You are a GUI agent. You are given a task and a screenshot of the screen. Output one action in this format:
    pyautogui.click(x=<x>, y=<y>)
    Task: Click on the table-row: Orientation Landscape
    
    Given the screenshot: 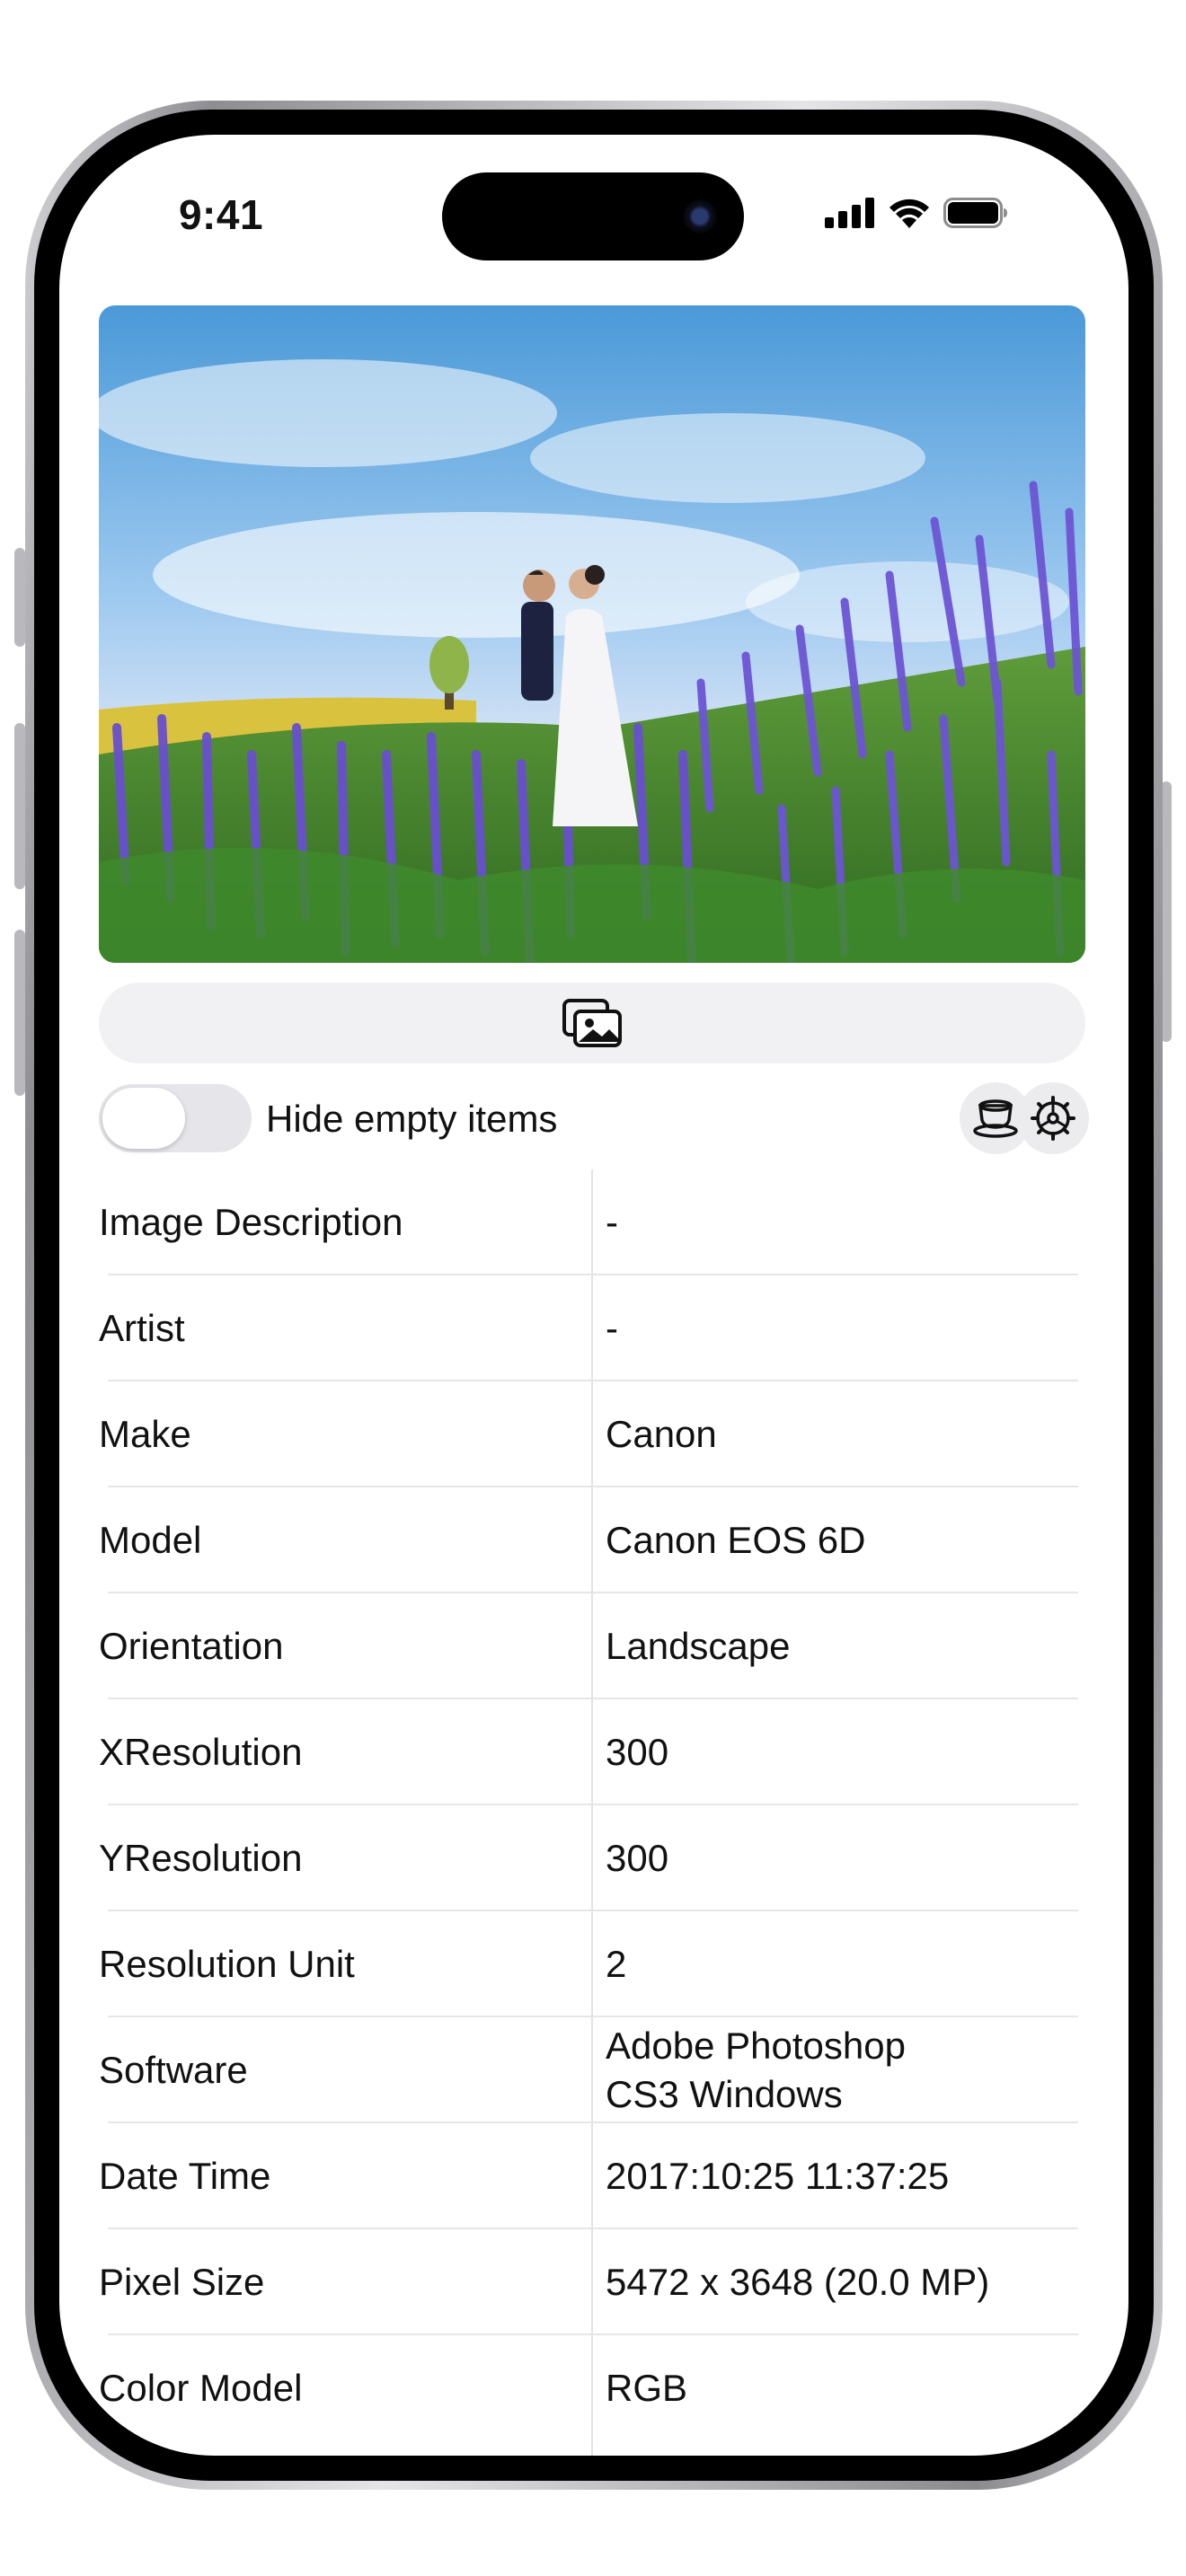 What is the action you would take?
    pyautogui.click(x=588, y=1646)
    